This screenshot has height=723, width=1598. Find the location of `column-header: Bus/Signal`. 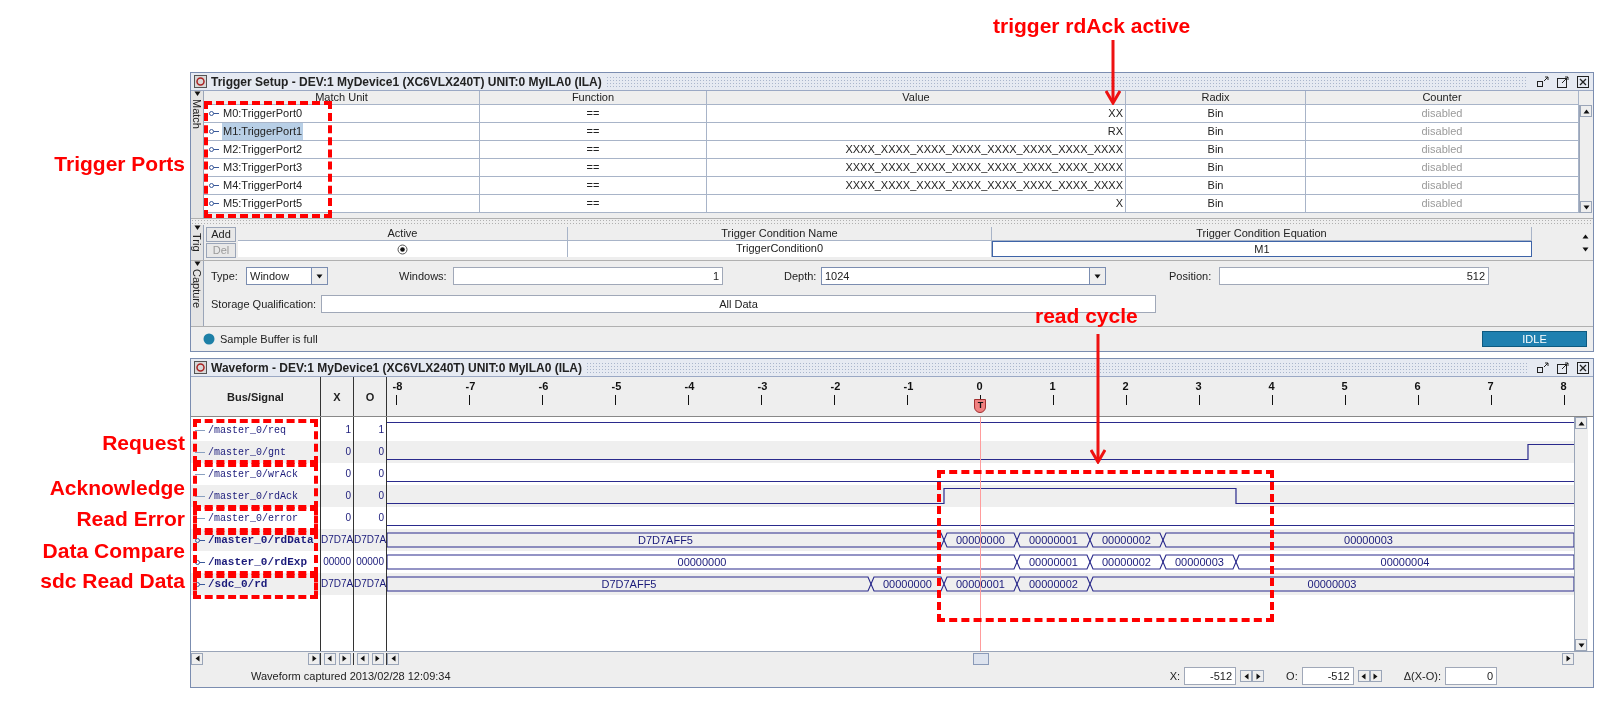

column-header: Bus/Signal is located at coordinates (256, 396).